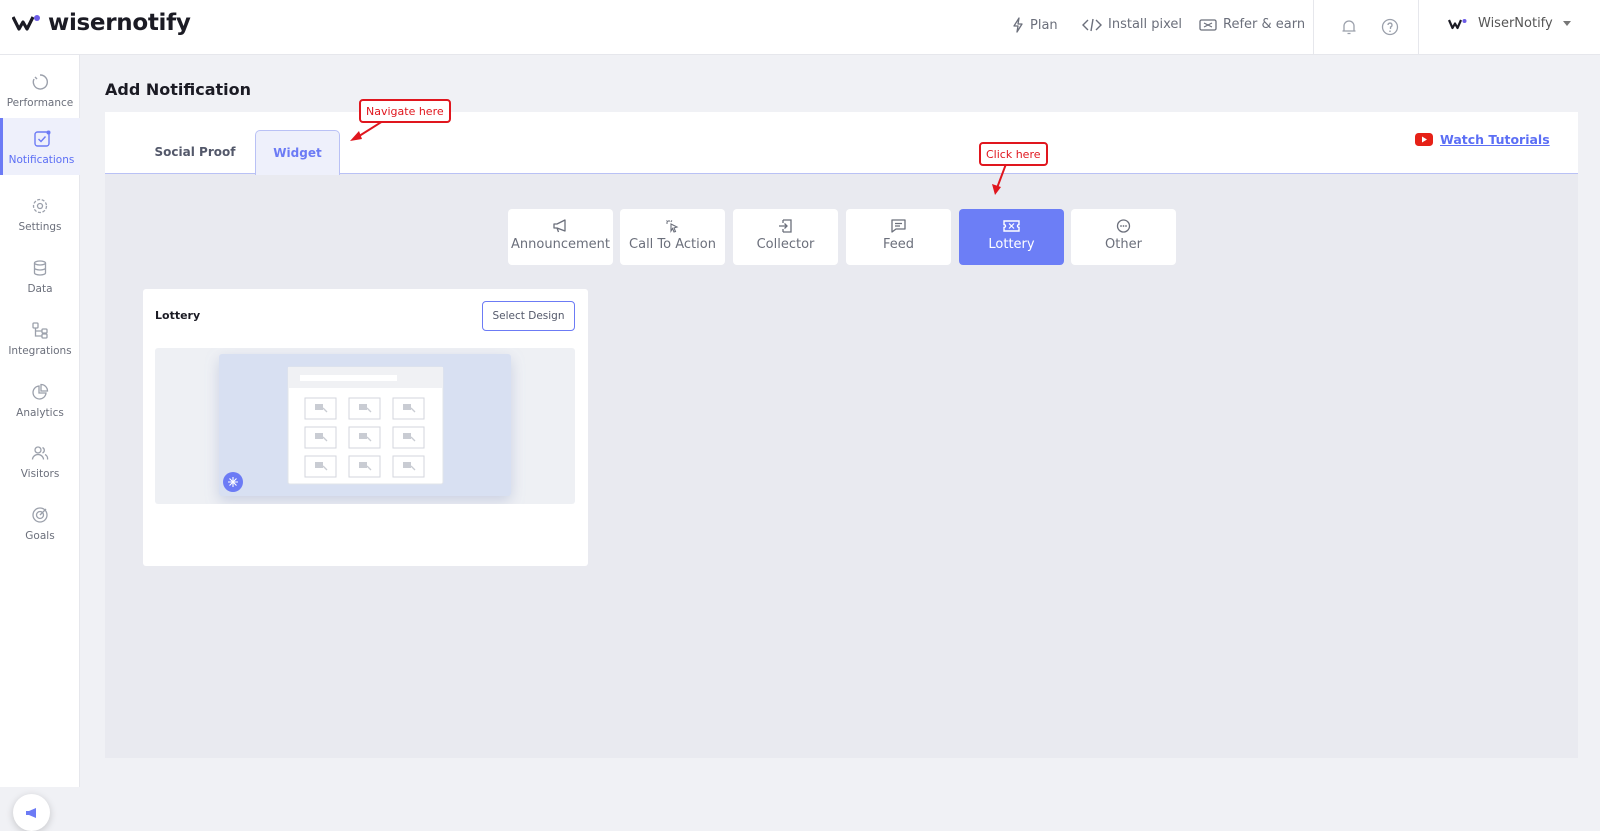  Describe the element at coordinates (1001, 176) in the screenshot. I see `click-arrow` at that location.